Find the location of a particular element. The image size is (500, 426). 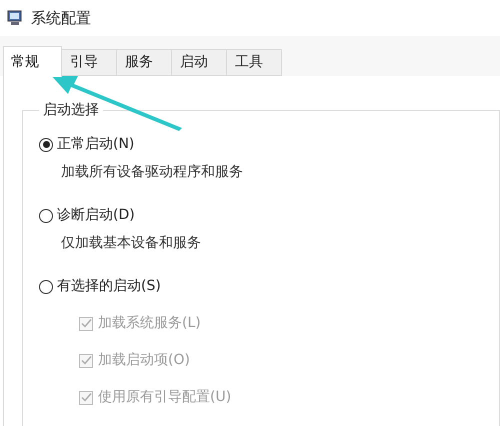

tab: 启动 is located at coordinates (199, 62).